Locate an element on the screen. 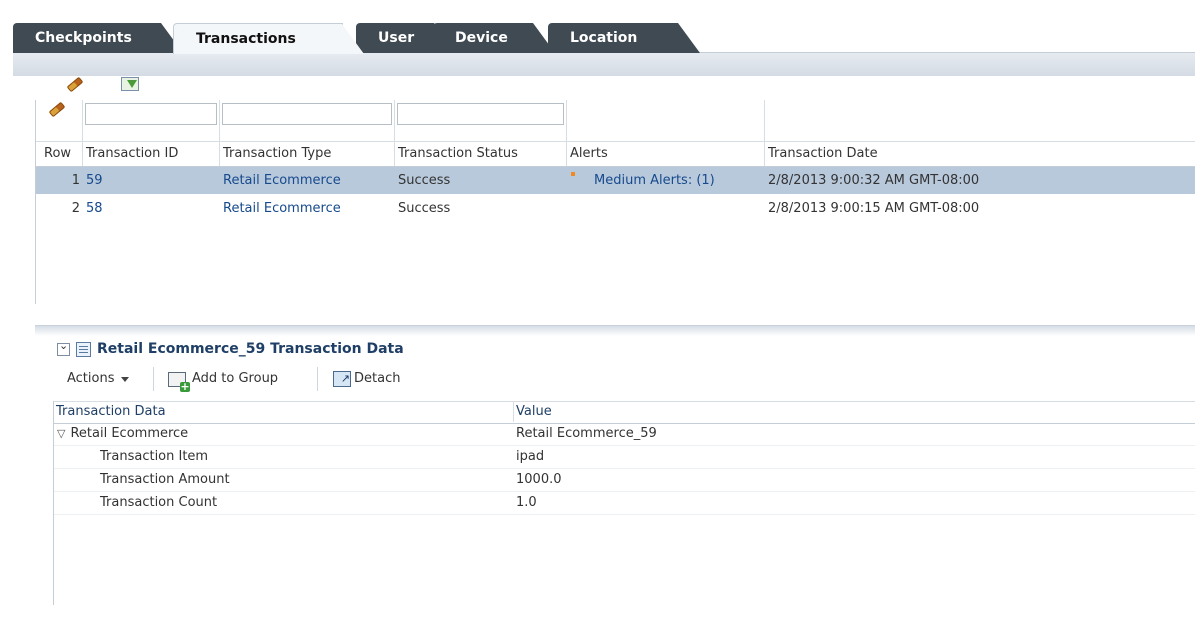 The image size is (1195, 627). panel-title: Retail Ecommerce_59 Transaction Data is located at coordinates (250, 349).